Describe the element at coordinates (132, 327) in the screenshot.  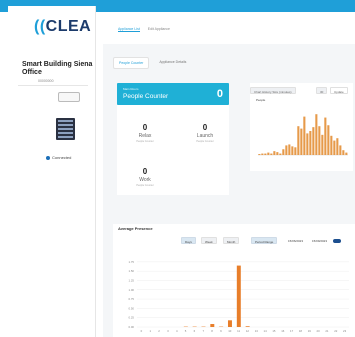
I see `y-tick-label: 0.00` at that location.